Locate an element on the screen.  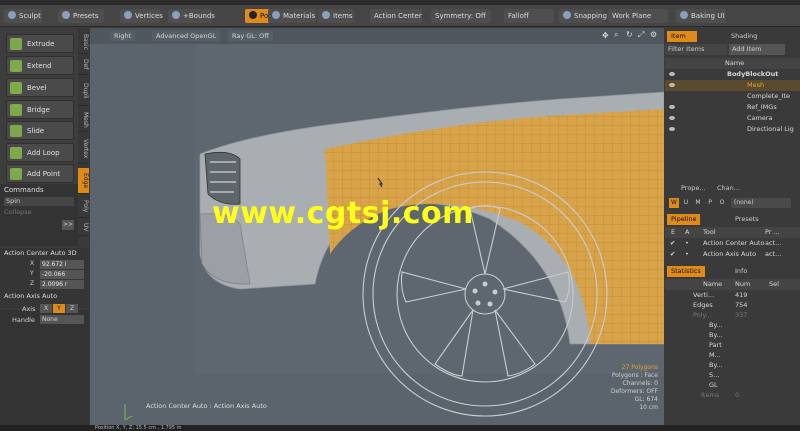
rotate-view-icon: ↻ is located at coordinates (629, 34).